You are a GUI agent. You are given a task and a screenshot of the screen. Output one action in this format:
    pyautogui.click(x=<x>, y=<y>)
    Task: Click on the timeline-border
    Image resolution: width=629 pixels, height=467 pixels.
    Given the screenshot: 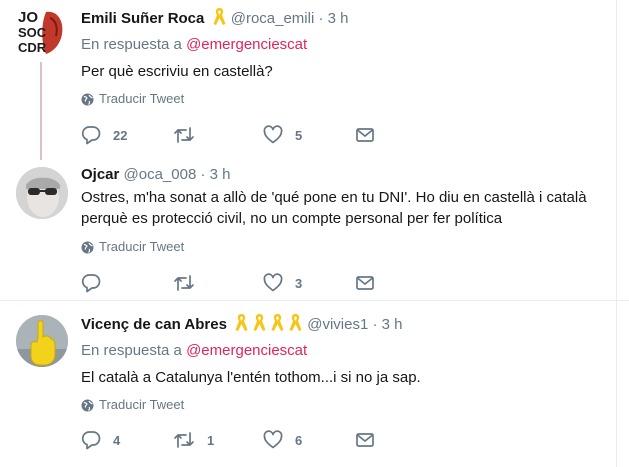 What is the action you would take?
    pyautogui.click(x=616, y=233)
    